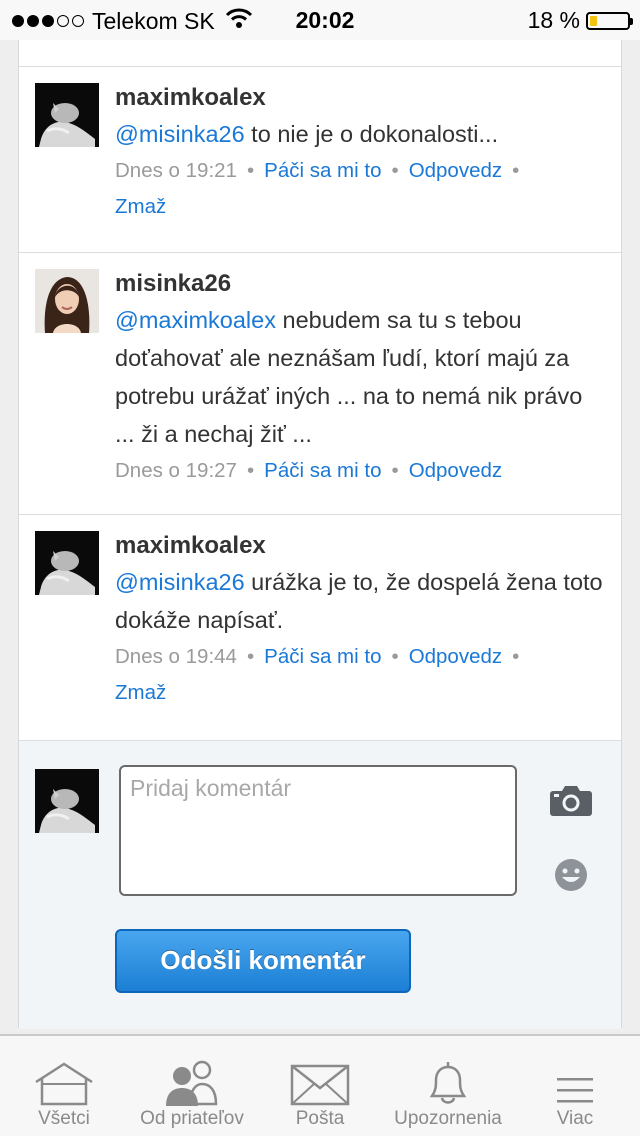 This screenshot has height=1136, width=640. Describe the element at coordinates (320, 1118) in the screenshot. I see `tab-label: Pošta` at that location.